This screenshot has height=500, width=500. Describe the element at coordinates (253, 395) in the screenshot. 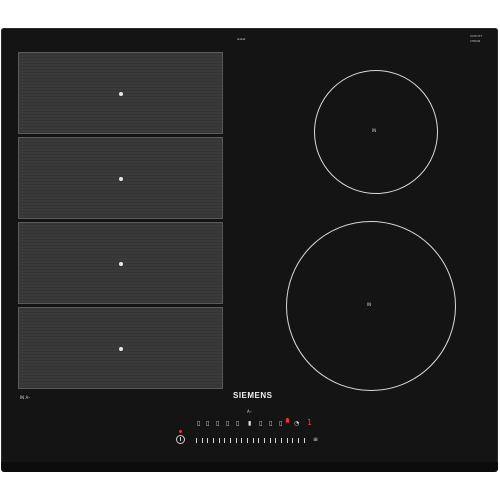

I see `siemens-logo: SIEMENS` at that location.